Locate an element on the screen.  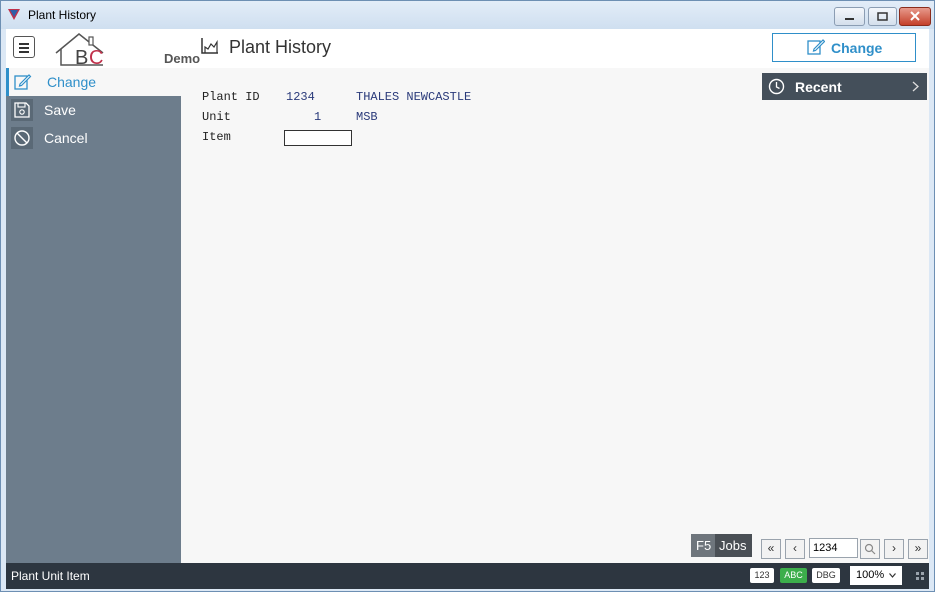
house-logo-icon: B C is located at coordinates (79, 51).